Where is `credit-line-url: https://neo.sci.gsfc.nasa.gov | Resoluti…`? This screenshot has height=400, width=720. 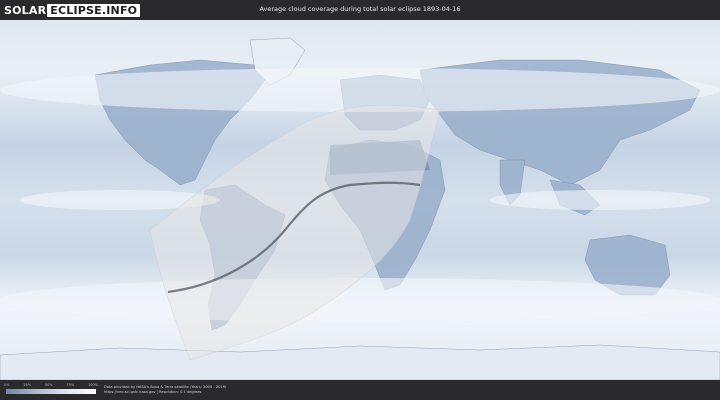
credit-line-url: https://neo.sci.gsfc.nasa.gov | Resoluti… is located at coordinates (165, 392).